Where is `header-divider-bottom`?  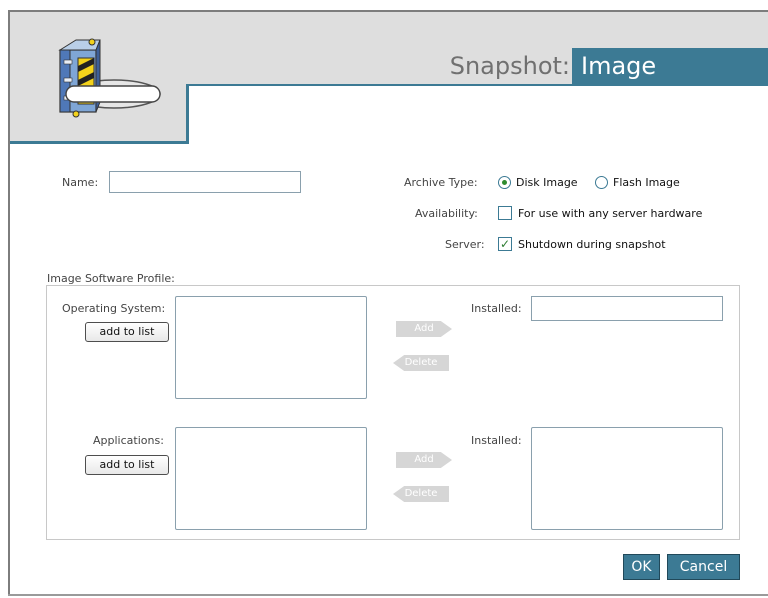 header-divider-bottom is located at coordinates (99, 142).